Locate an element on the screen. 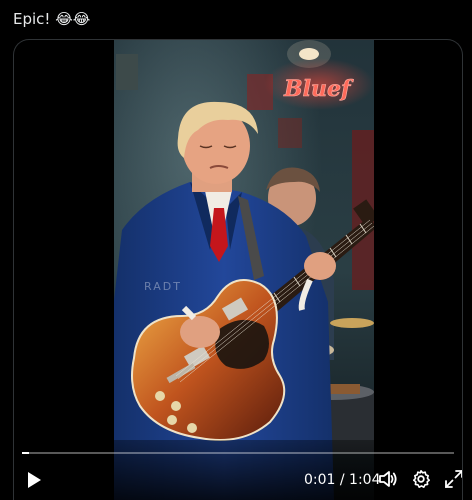 The width and height of the screenshot is (472, 500). fullscreen-button is located at coordinates (453, 479).